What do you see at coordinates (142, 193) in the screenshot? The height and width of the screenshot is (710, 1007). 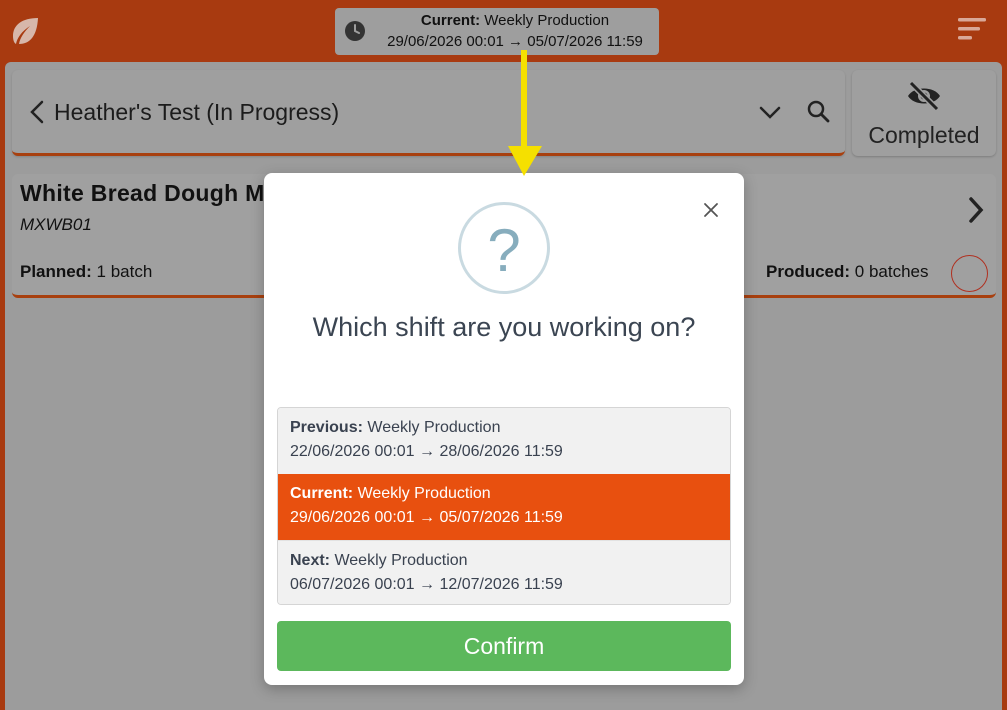 I see `item-name: White Bread Dough M` at bounding box center [142, 193].